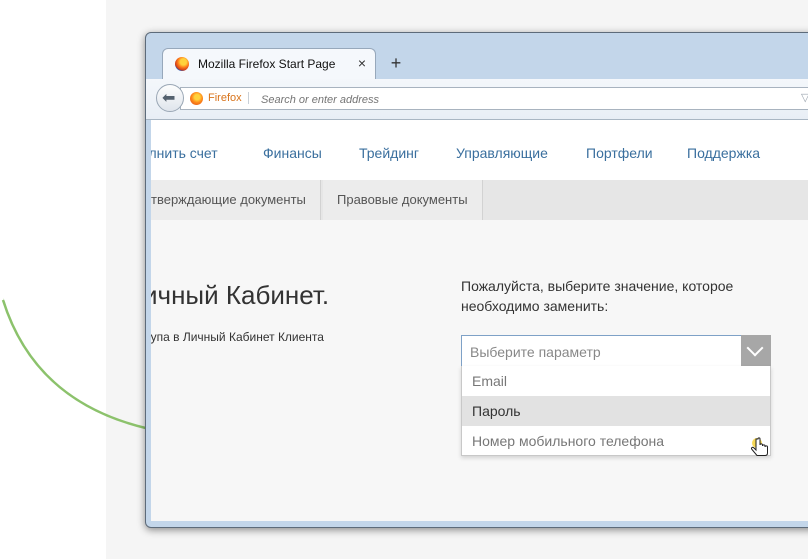 The height and width of the screenshot is (559, 808). I want to click on page-subtitle: тупа в Личный Кабинет Клиента, so click(237, 337).